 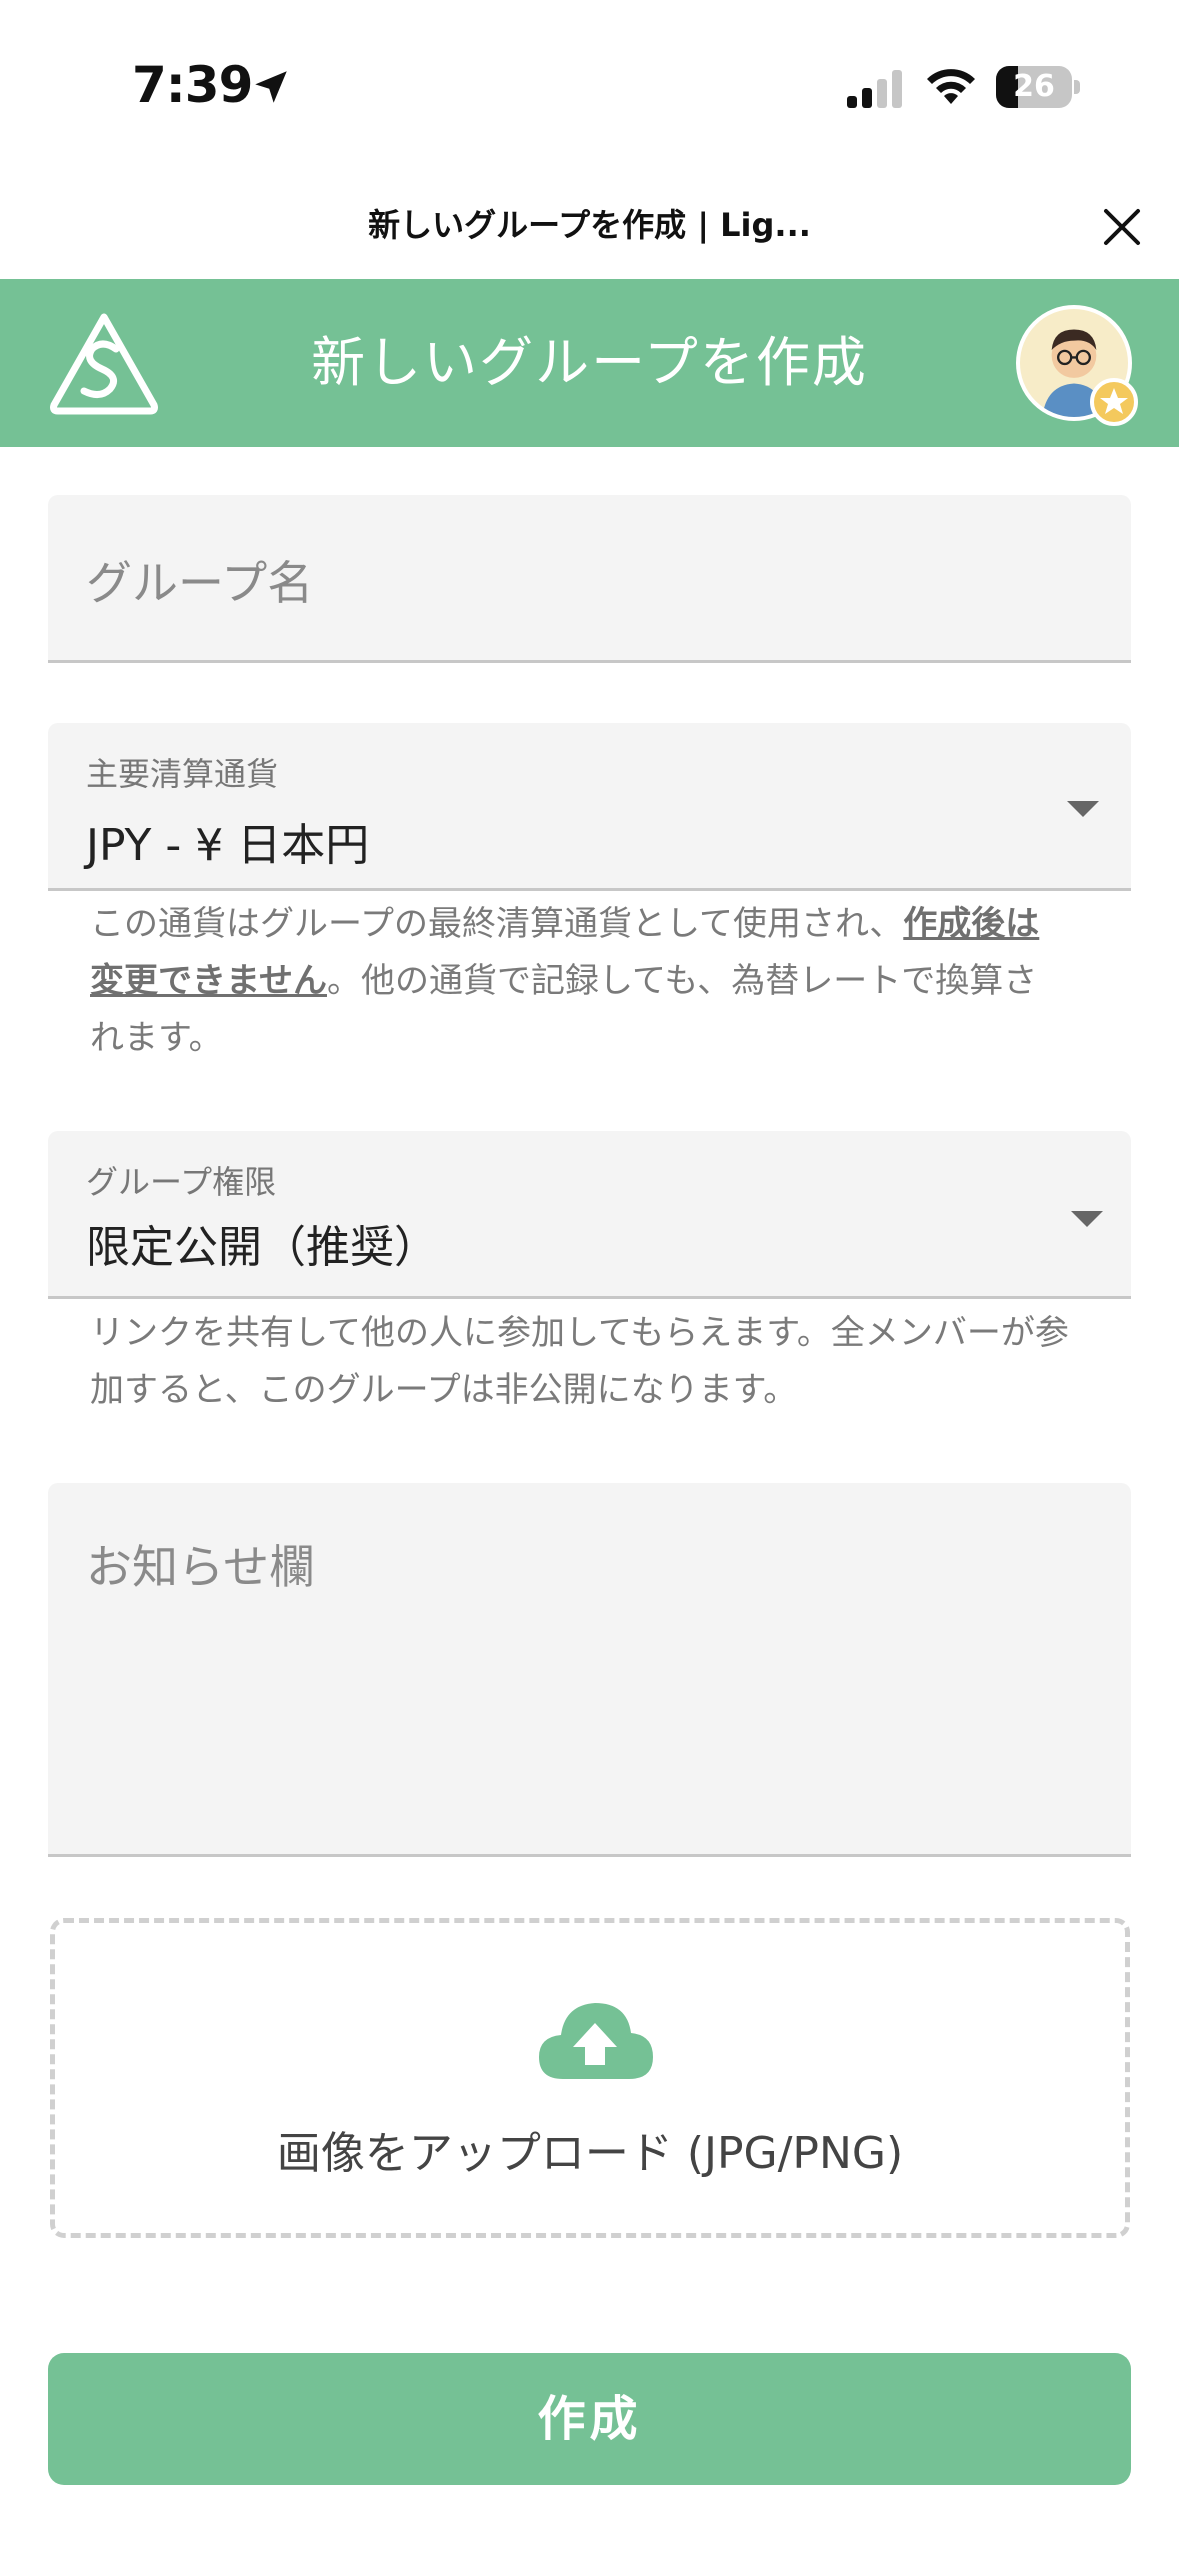 I want to click on permission-value: 限定公開（推奨）, so click(x=262, y=1247).